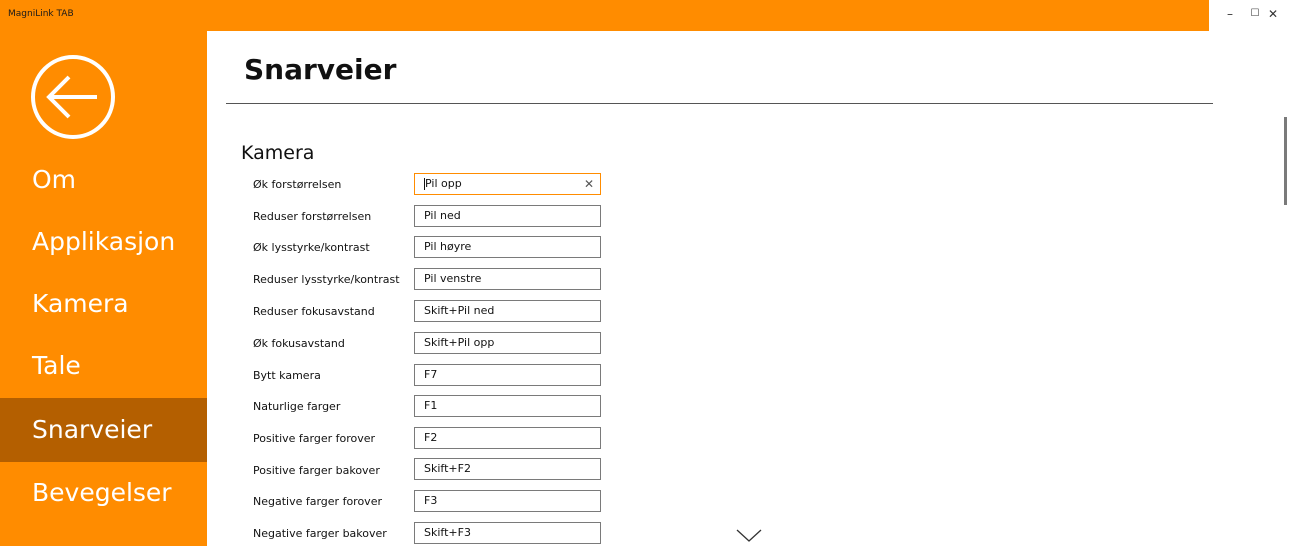 The image size is (1293, 546). Describe the element at coordinates (507, 216) in the screenshot. I see `shortcut-field: Pil ned` at that location.